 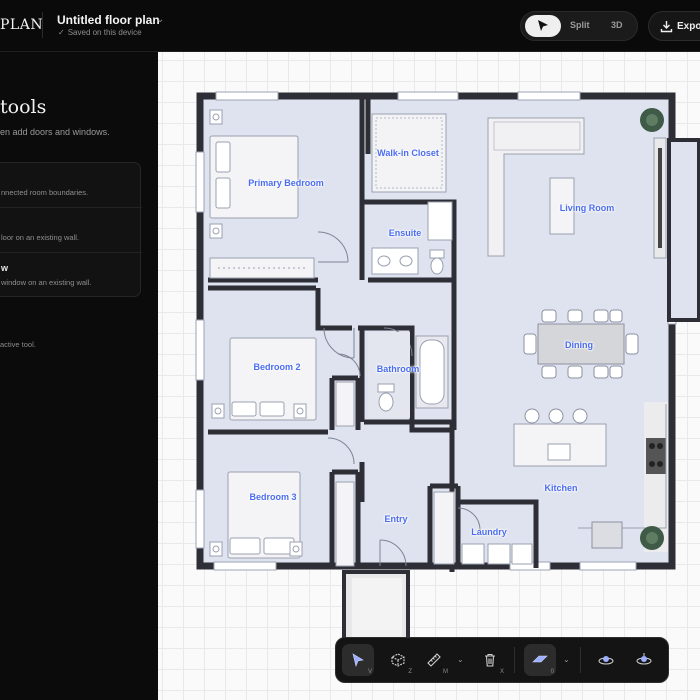 I want to click on download-icon, so click(x=666, y=27).